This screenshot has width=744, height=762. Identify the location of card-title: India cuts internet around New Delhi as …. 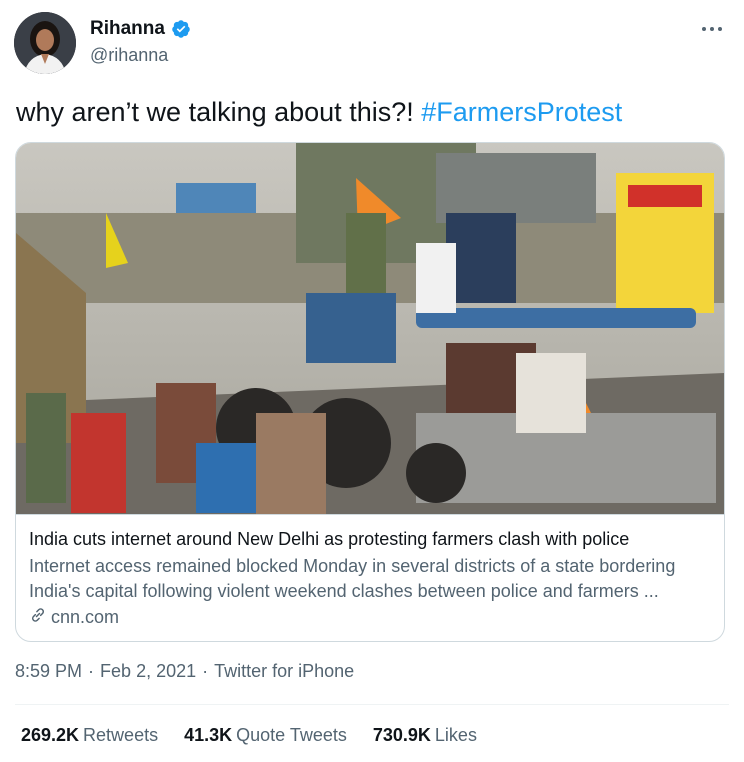
(329, 539).